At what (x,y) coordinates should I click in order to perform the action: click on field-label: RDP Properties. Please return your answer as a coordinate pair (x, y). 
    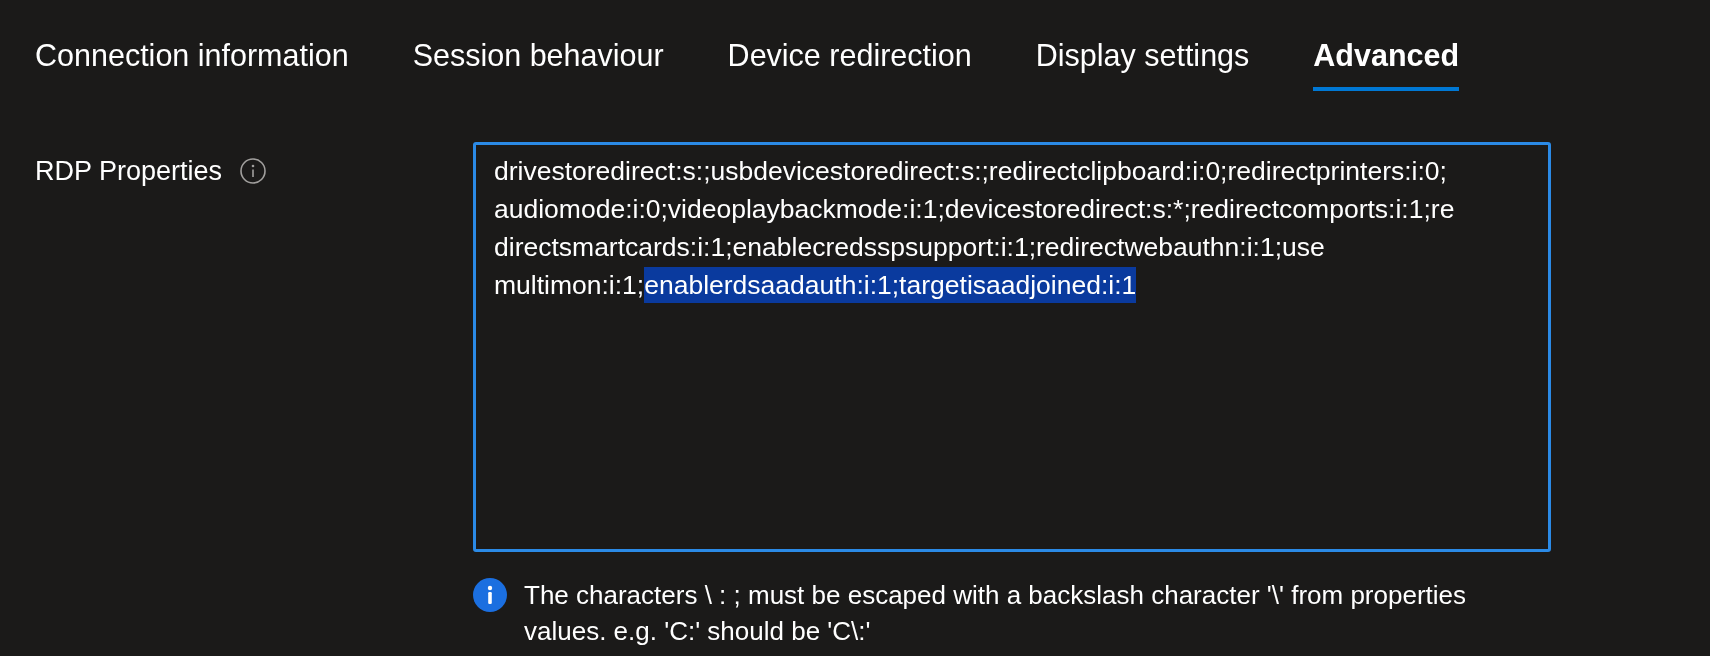
    Looking at the image, I should click on (129, 171).